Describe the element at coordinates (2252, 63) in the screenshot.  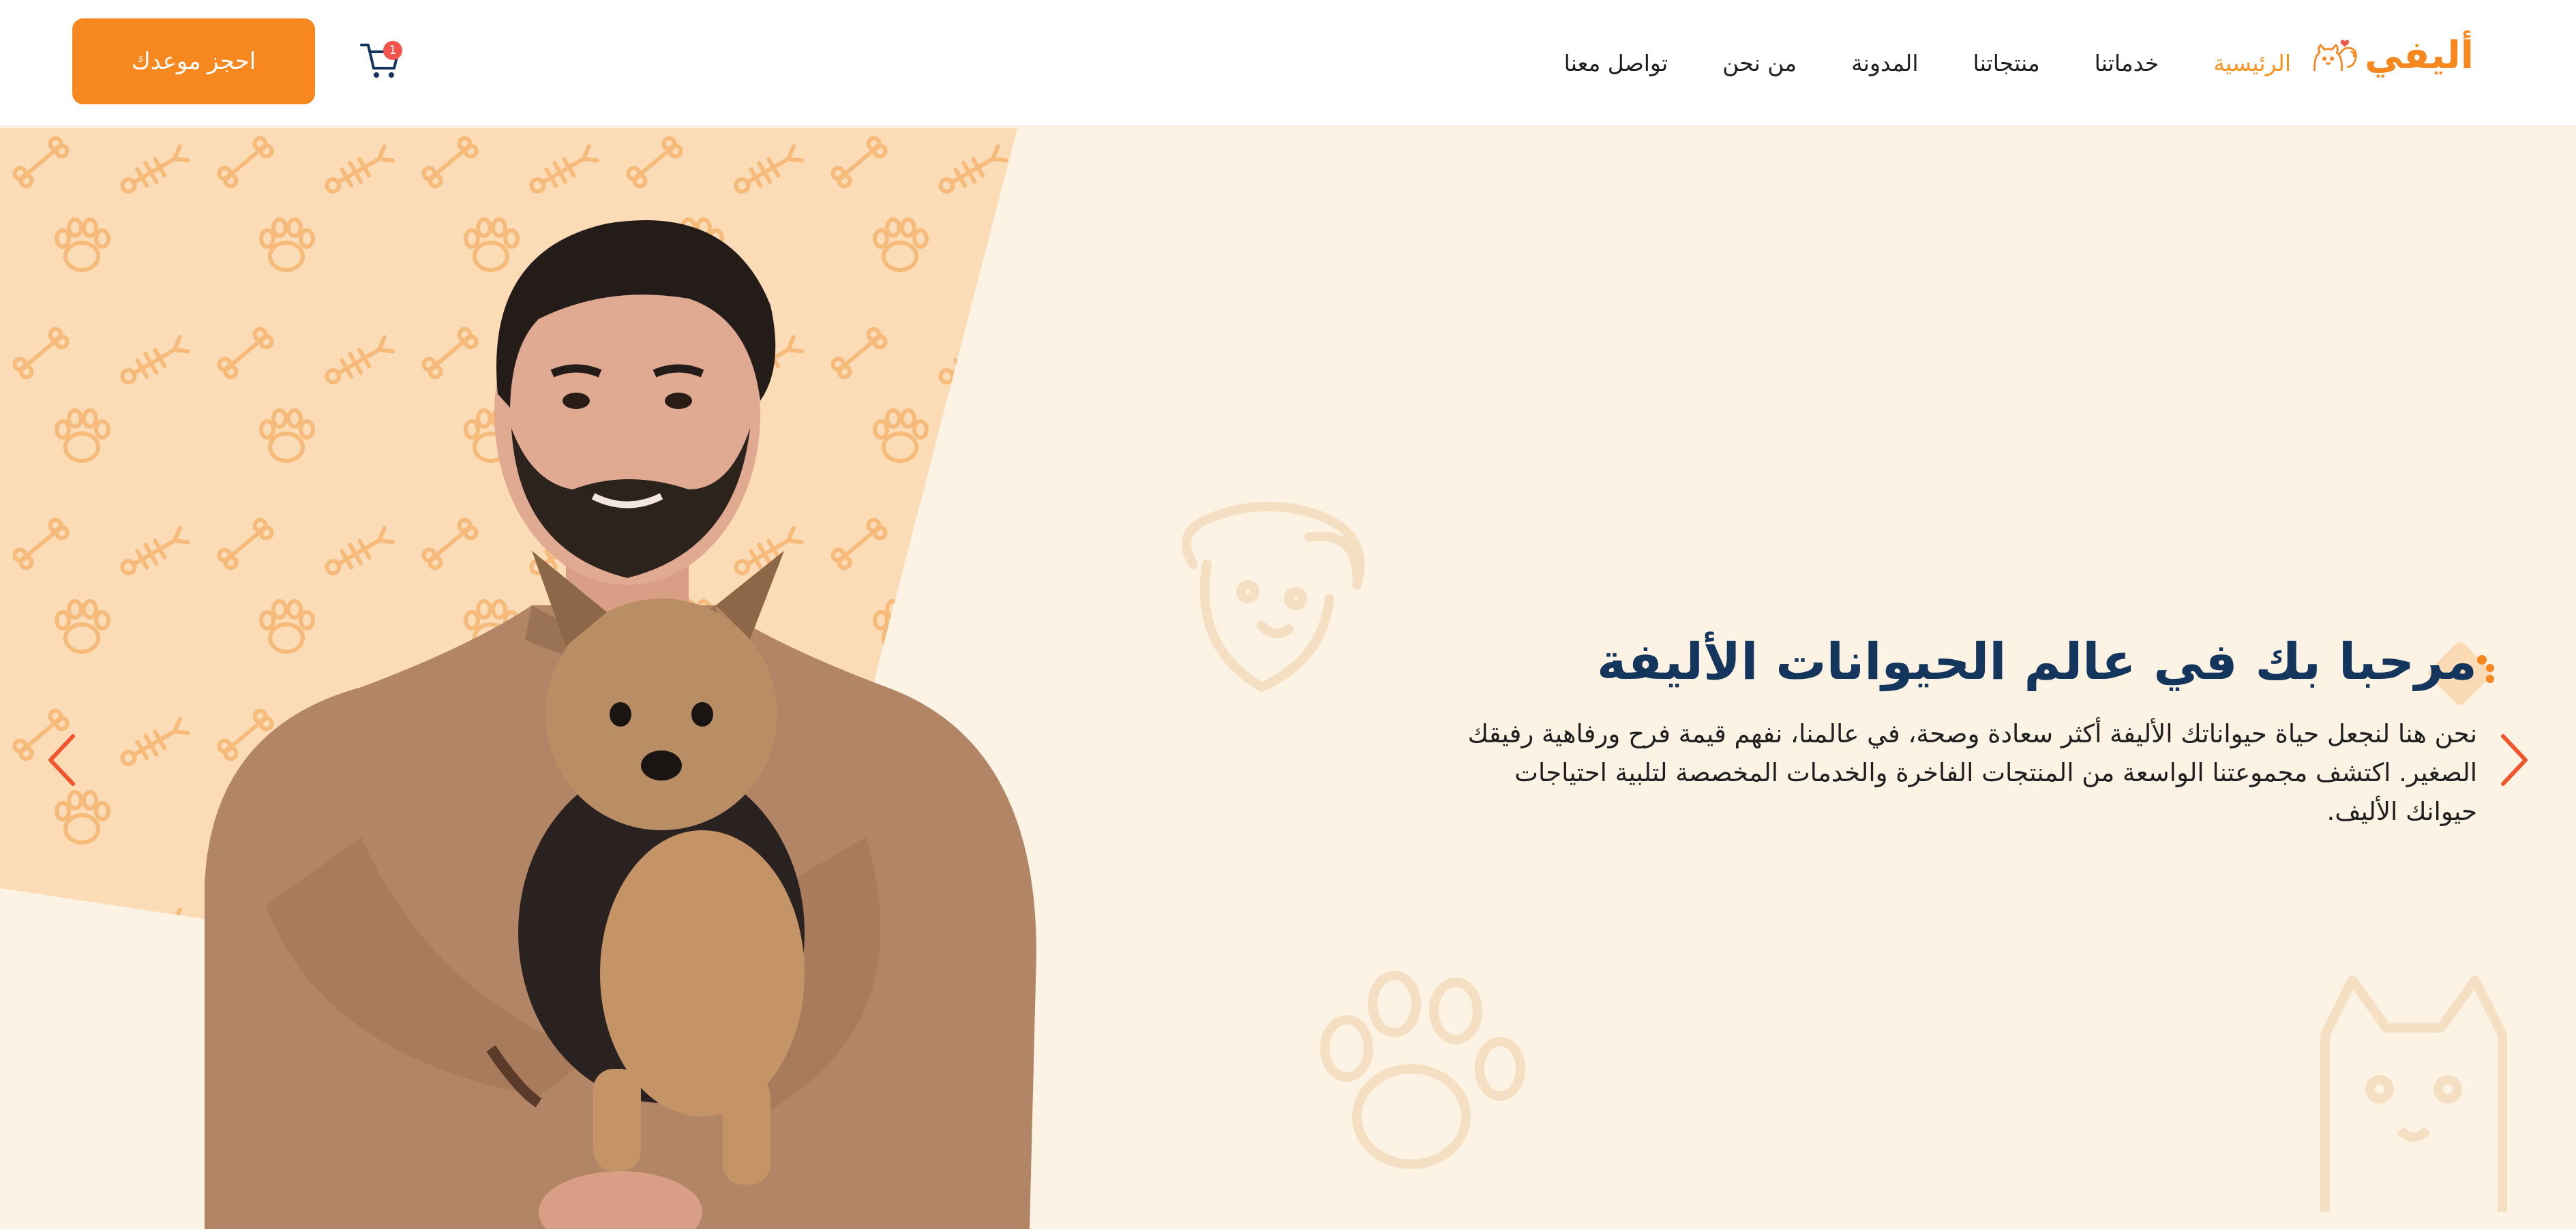
I see `nav-item-home: الرئيسية` at that location.